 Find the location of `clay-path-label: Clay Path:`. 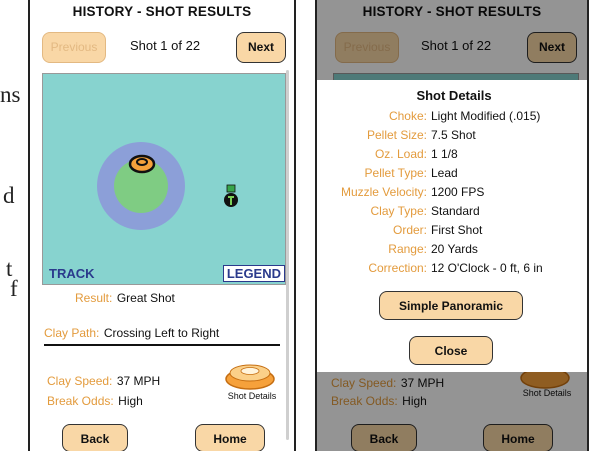

clay-path-label: Clay Path: is located at coordinates (72, 333).